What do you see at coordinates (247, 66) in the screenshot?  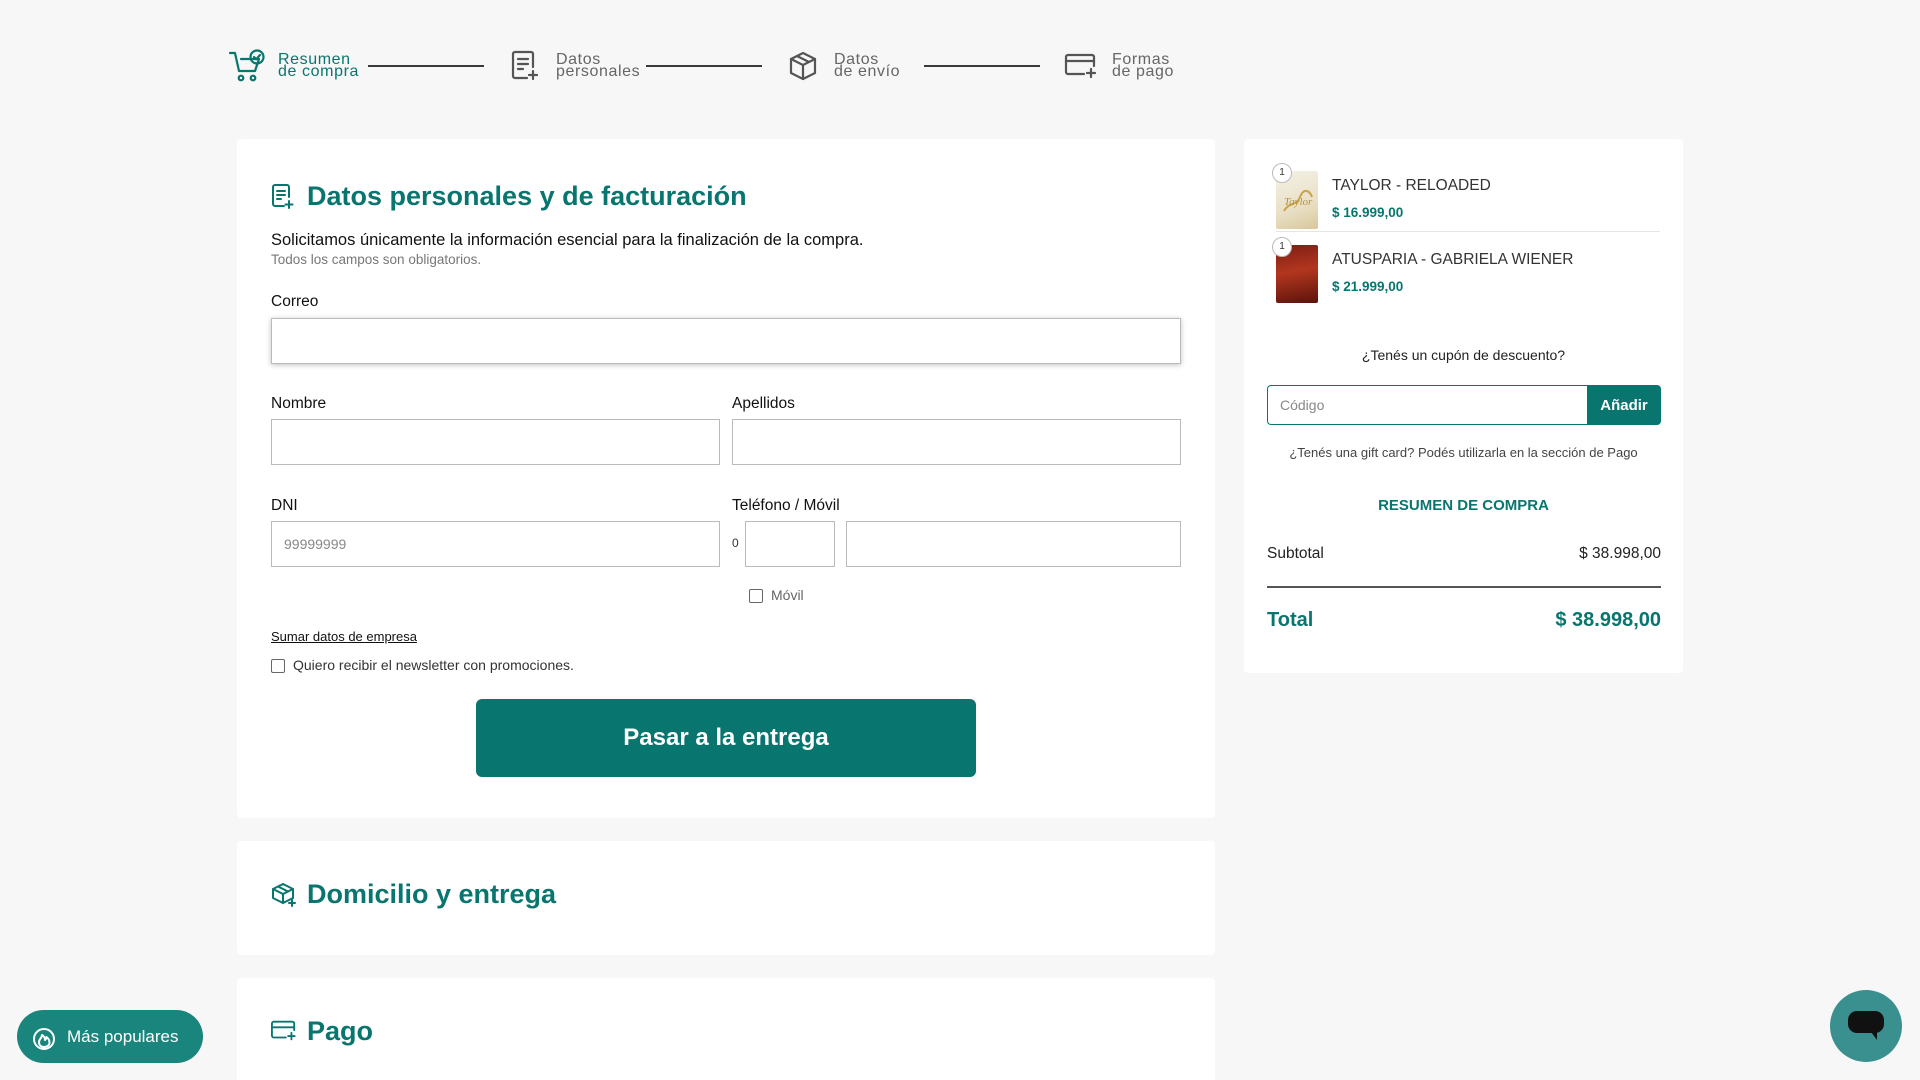 I see `cart-check-icon` at bounding box center [247, 66].